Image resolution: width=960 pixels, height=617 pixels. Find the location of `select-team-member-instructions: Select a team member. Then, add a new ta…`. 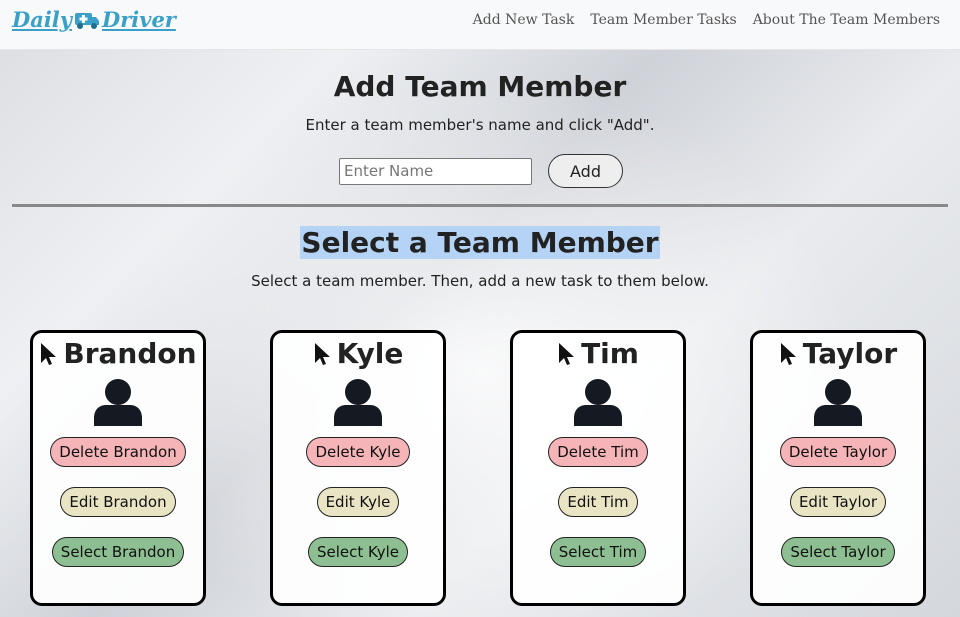

select-team-member-instructions: Select a team member. Then, add a new ta… is located at coordinates (480, 281).